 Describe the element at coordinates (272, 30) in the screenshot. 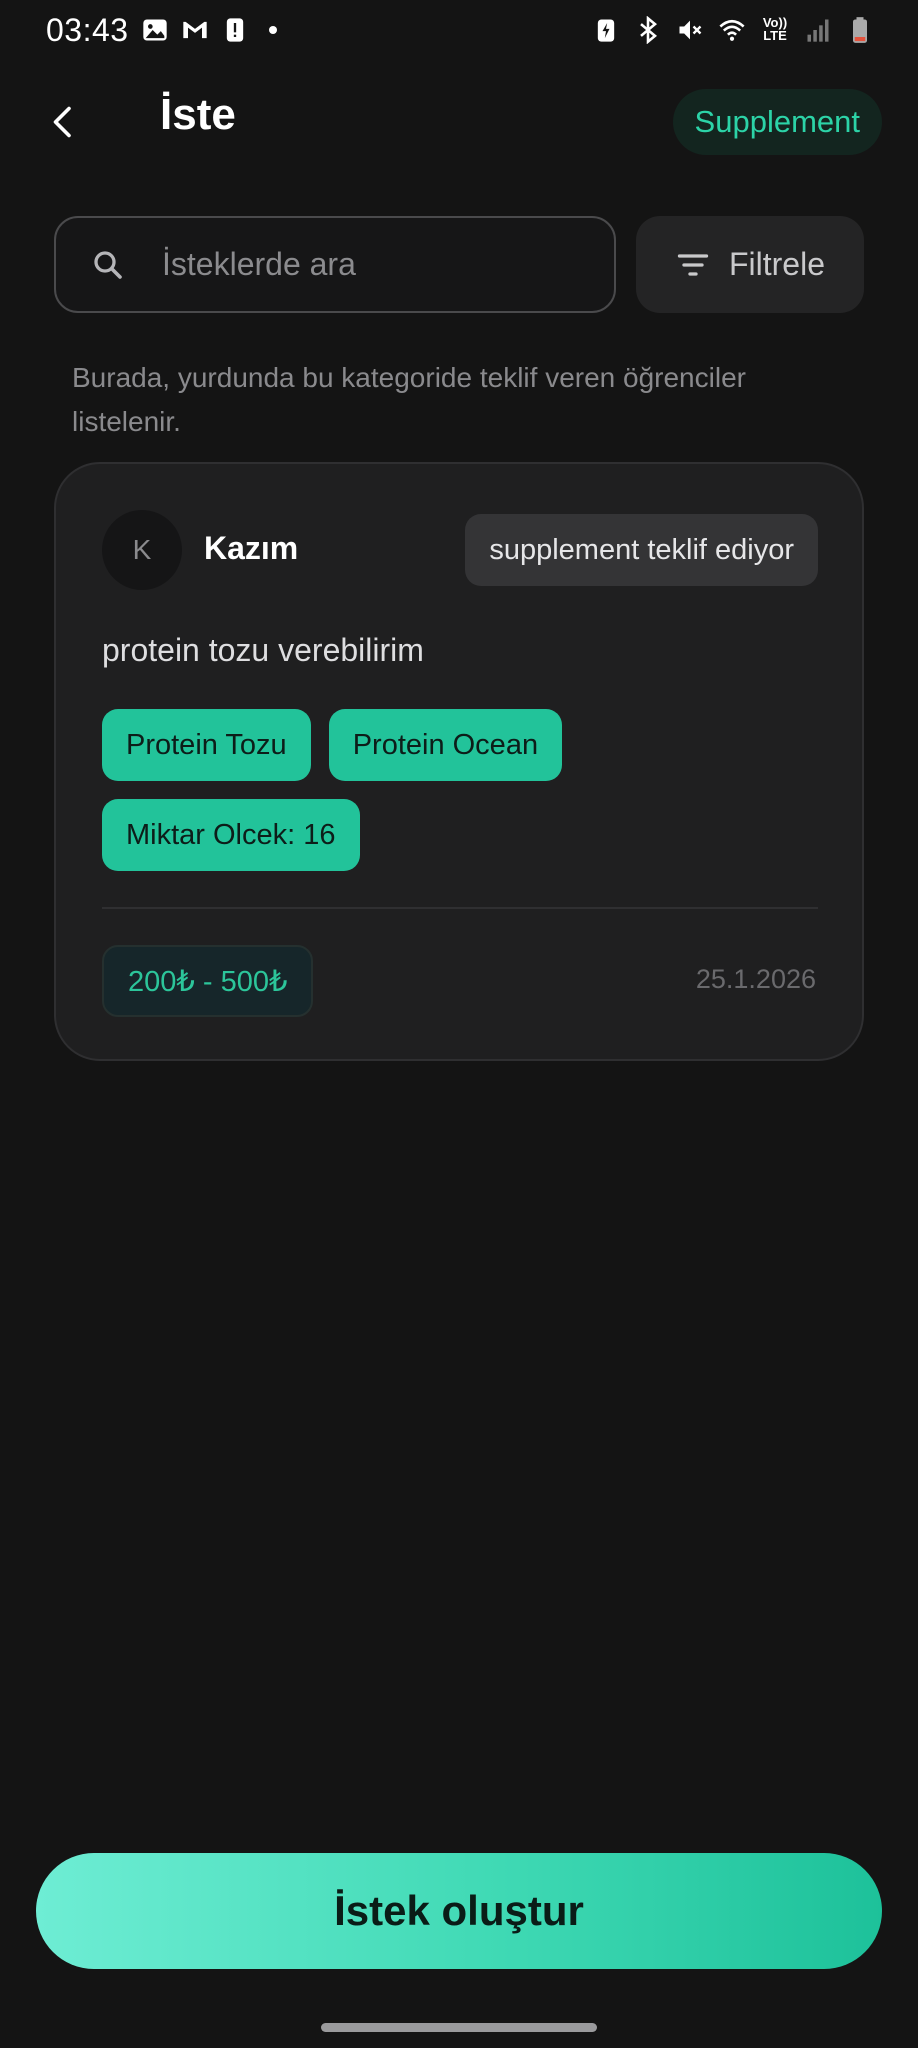

I see `notification-dot` at that location.